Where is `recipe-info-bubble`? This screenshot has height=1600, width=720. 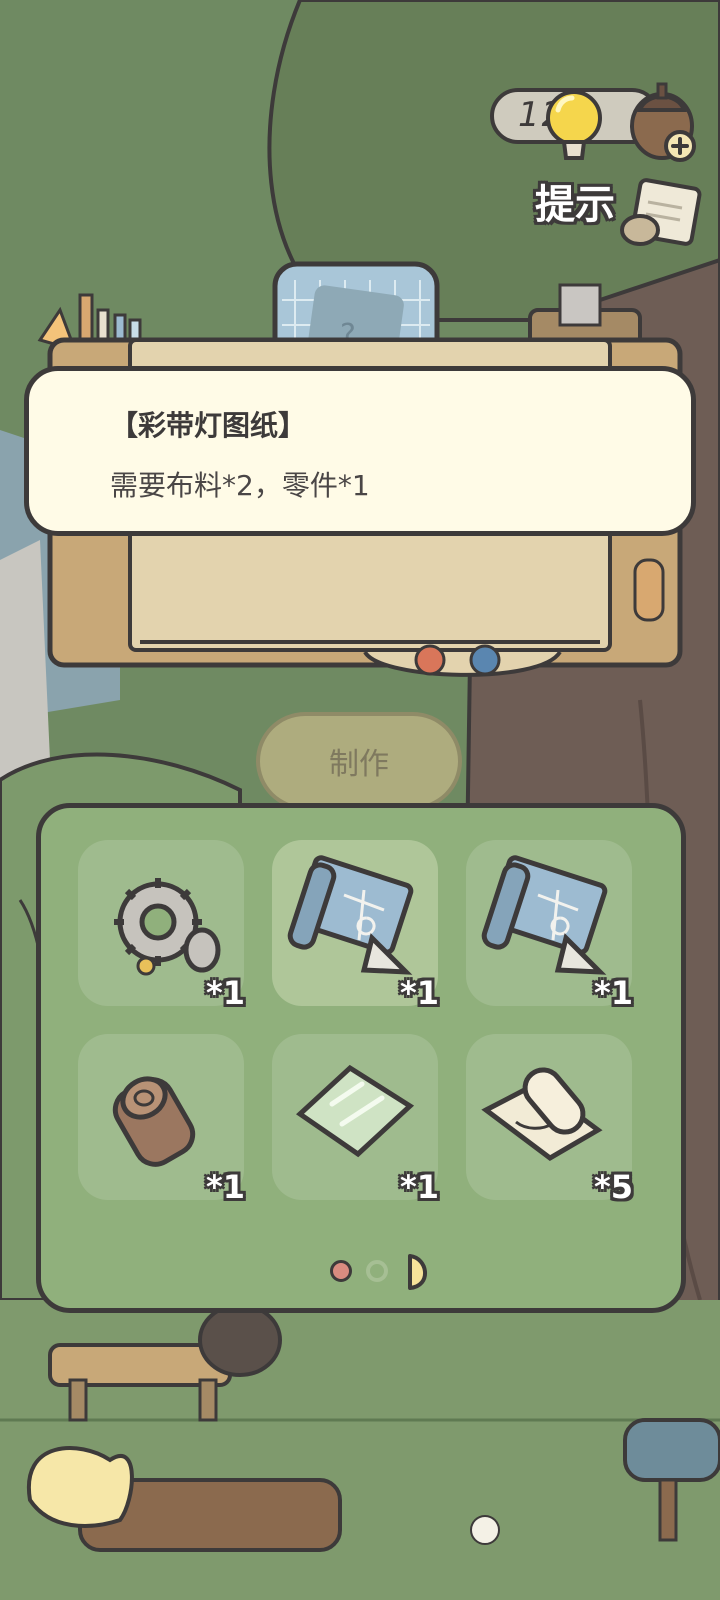
recipe-info-bubble is located at coordinates (360, 451).